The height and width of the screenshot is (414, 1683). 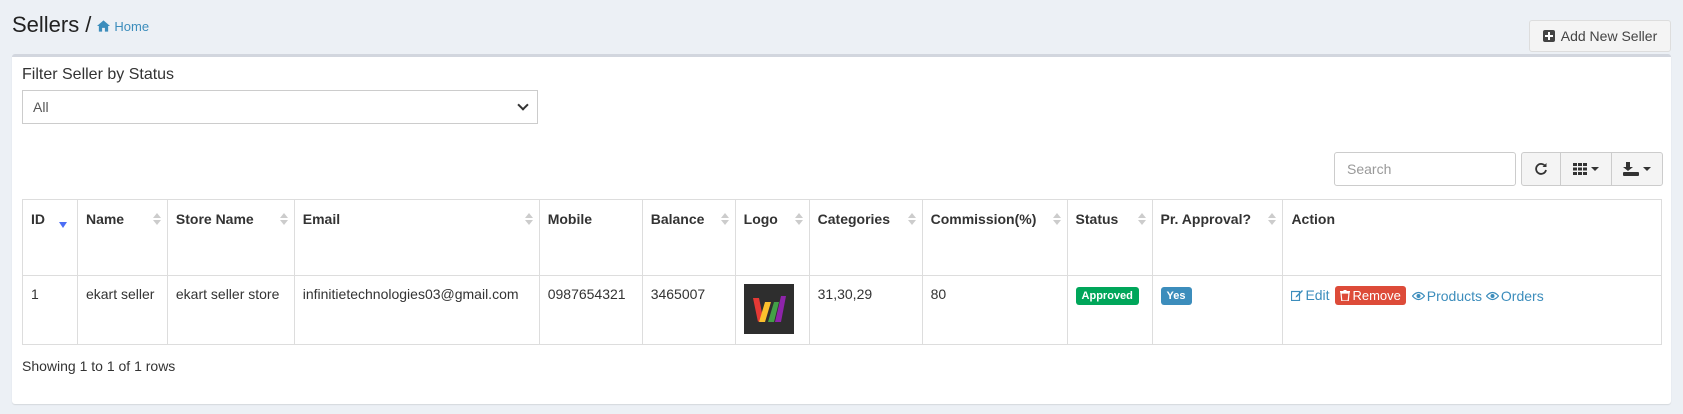 I want to click on cell-mobile: 0987654321, so click(x=590, y=310).